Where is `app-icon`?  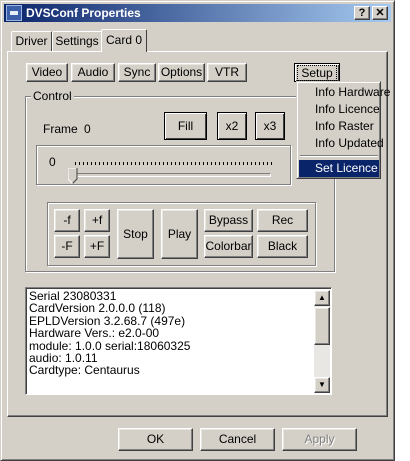
app-icon is located at coordinates (14, 13).